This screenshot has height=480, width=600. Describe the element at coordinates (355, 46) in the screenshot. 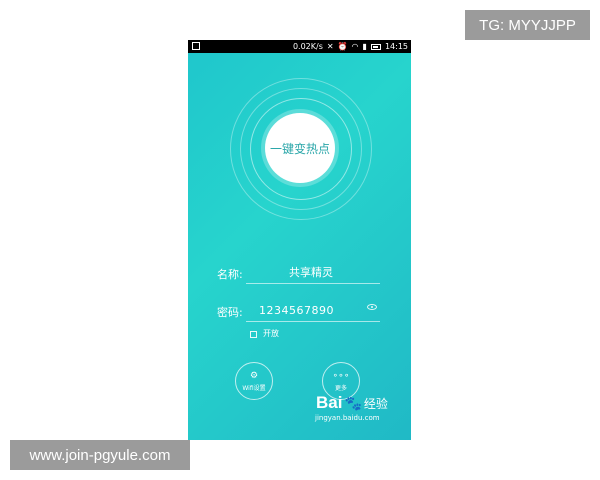

I see `wifi-icon: ◠` at that location.